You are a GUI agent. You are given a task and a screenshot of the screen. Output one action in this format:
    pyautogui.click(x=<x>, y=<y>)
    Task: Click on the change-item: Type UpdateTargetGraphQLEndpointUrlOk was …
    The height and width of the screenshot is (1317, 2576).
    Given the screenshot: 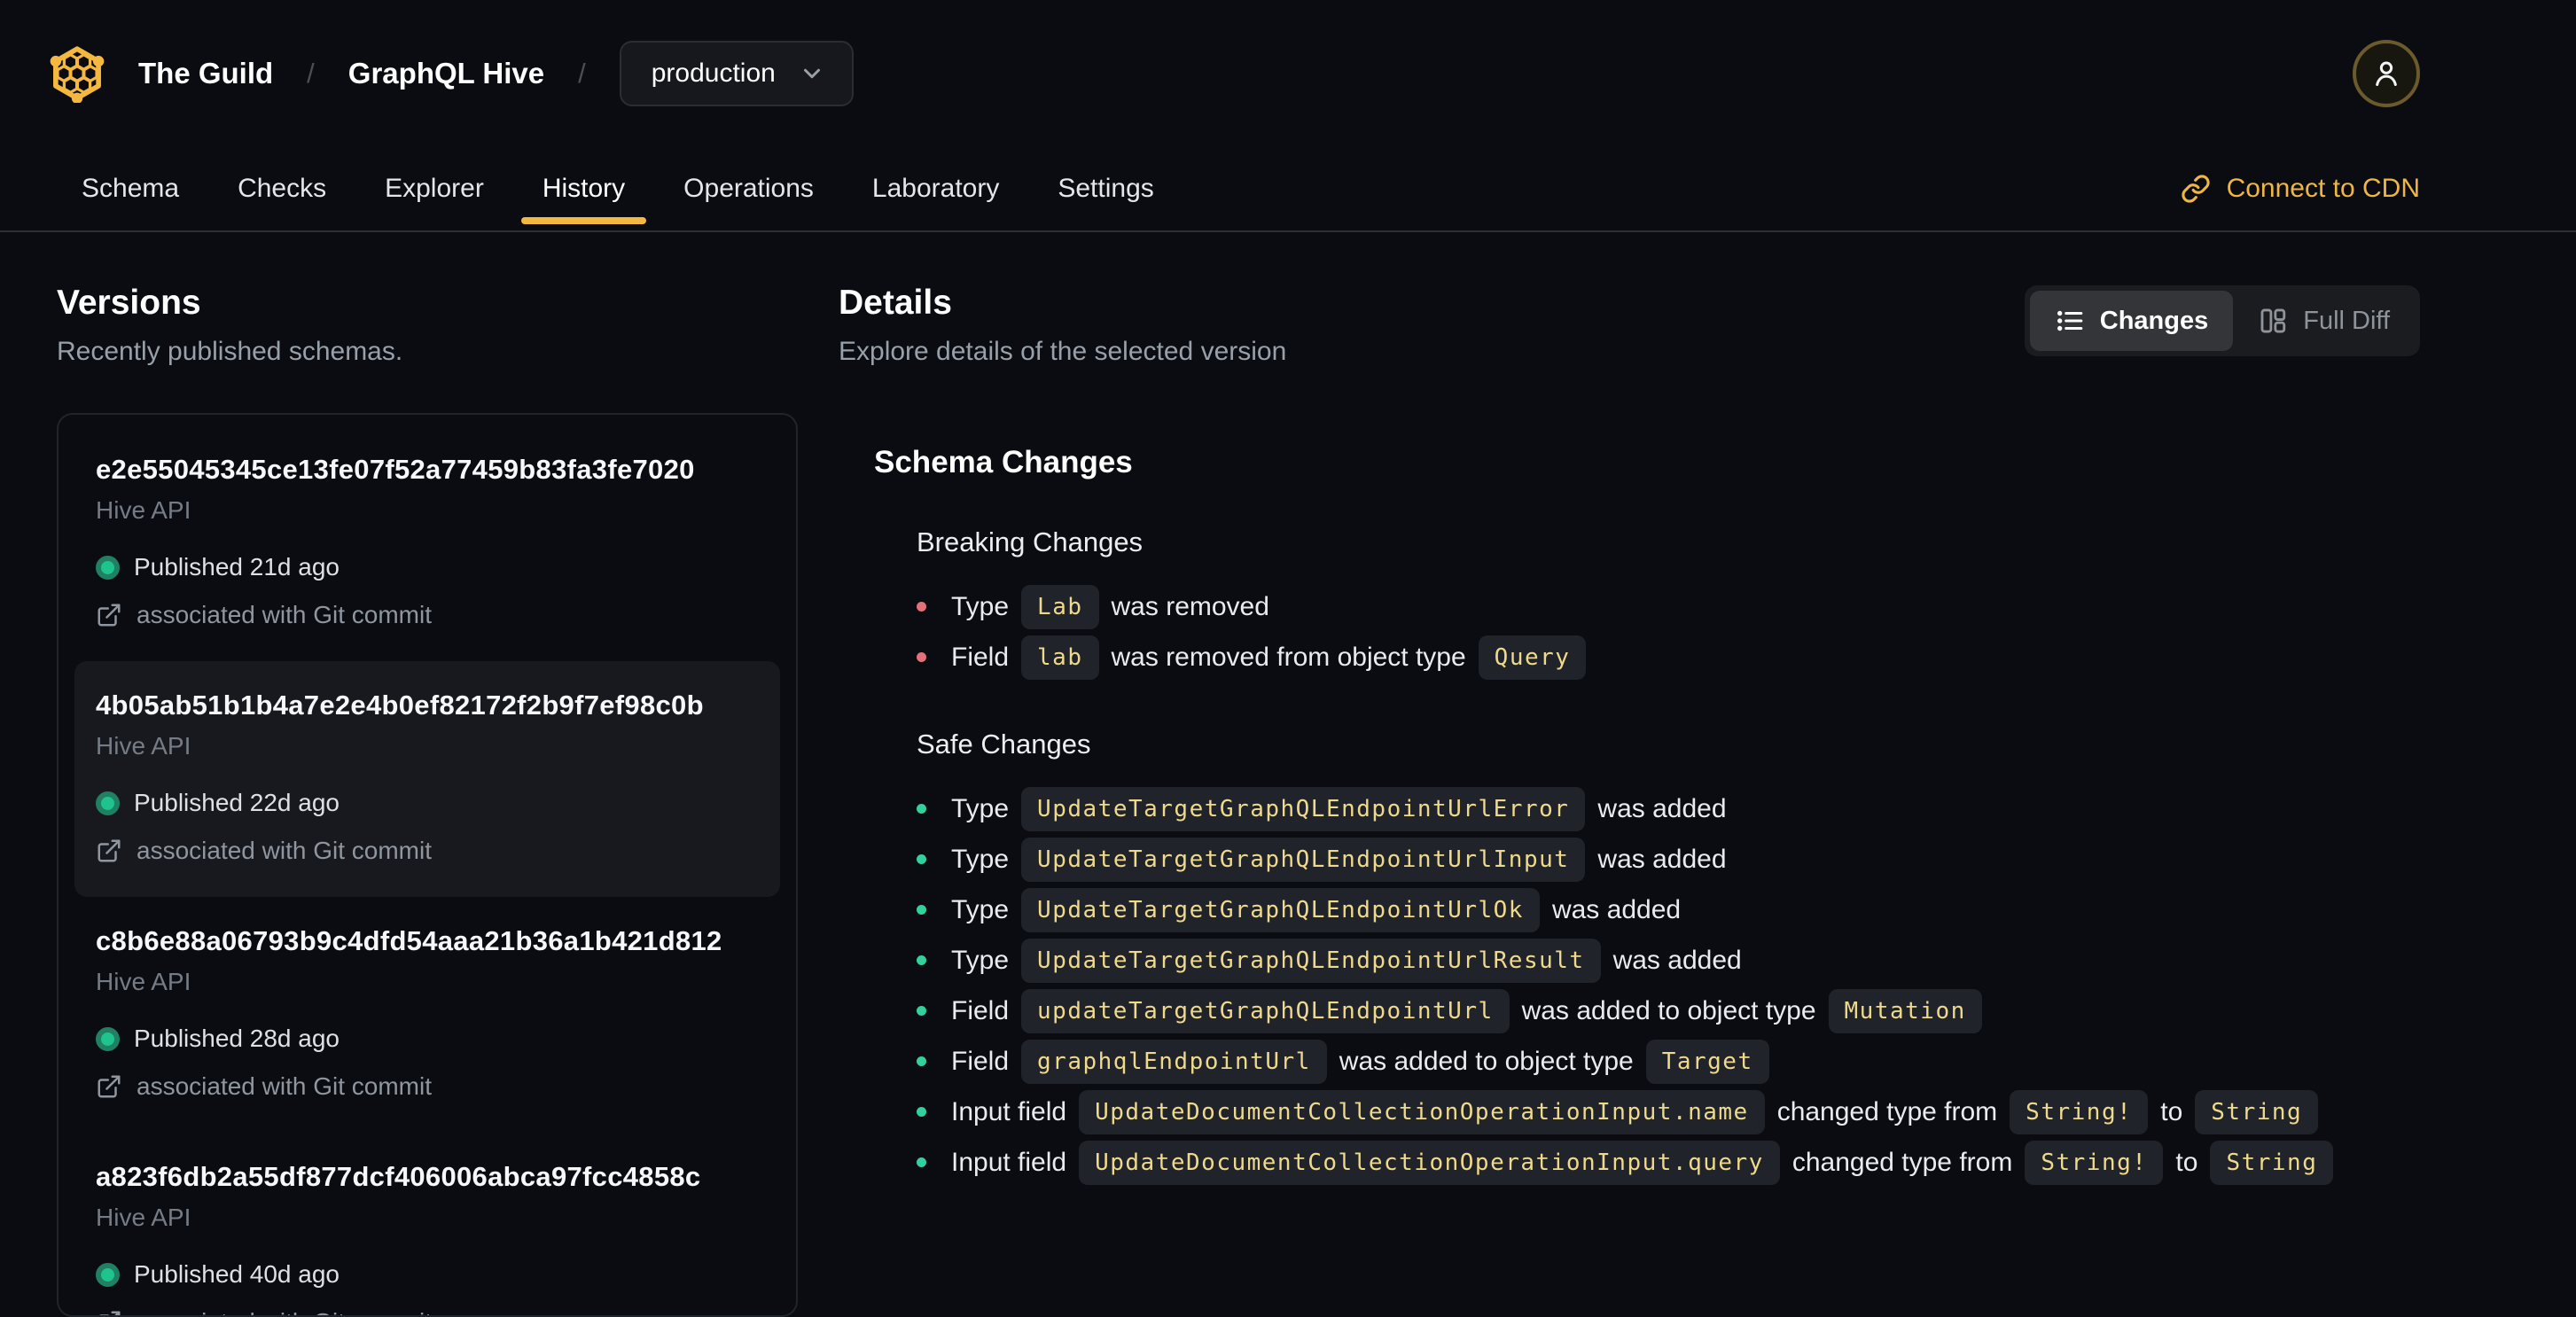 What is the action you would take?
    pyautogui.click(x=1668, y=909)
    